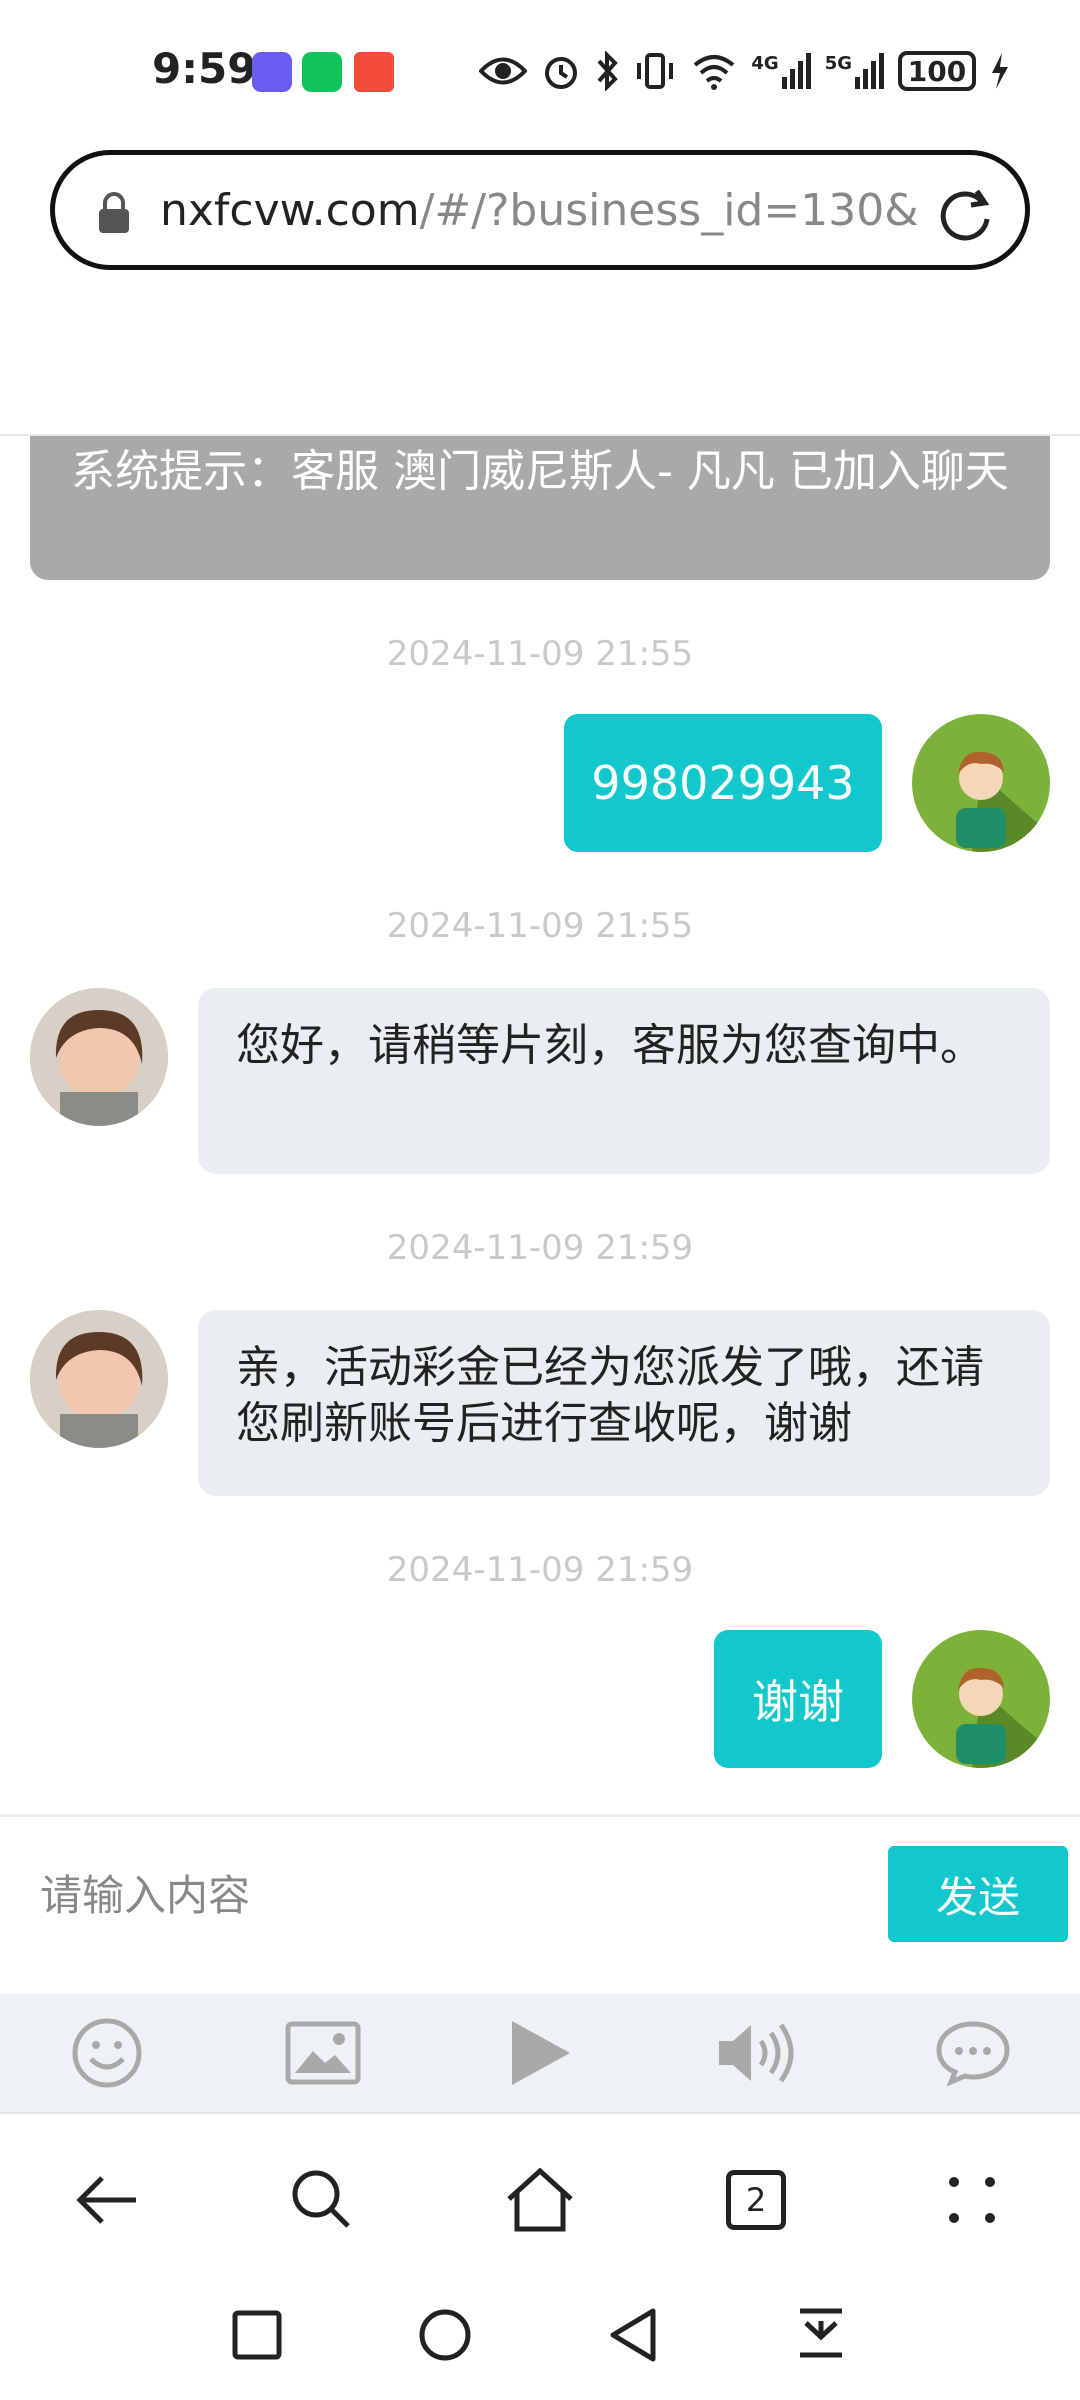 This screenshot has height=2400, width=1080. What do you see at coordinates (669, 210) in the screenshot?
I see `url-path: /#/?business_id=130&` at bounding box center [669, 210].